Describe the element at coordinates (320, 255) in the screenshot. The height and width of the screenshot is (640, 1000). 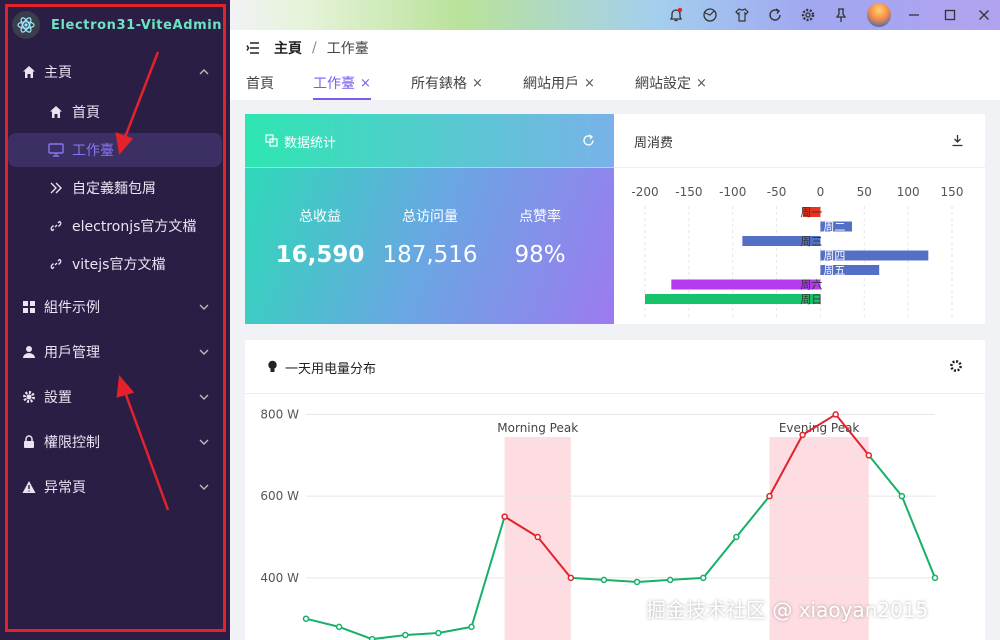
I see `stat-value-revenue: 16,590` at that location.